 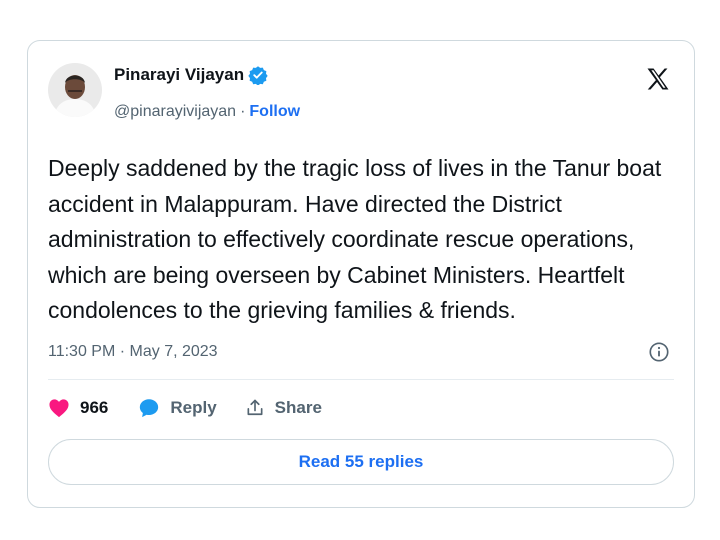 I want to click on reply-bubble-icon, so click(x=149, y=408).